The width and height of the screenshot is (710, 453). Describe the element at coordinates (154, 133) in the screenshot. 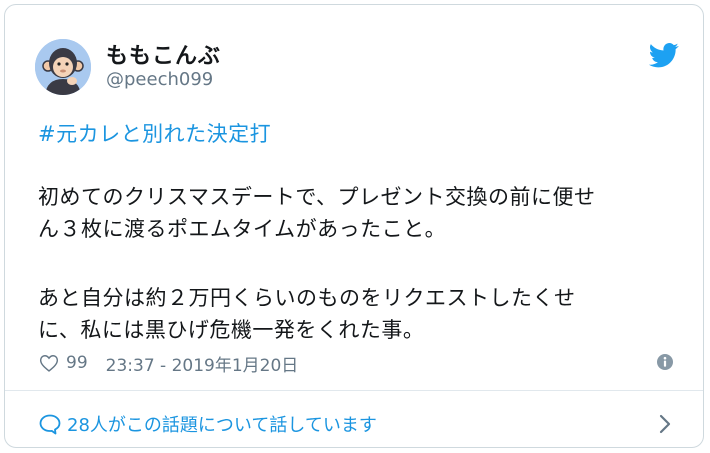

I see `hashtag-link: #元カレと別れた決定打` at that location.